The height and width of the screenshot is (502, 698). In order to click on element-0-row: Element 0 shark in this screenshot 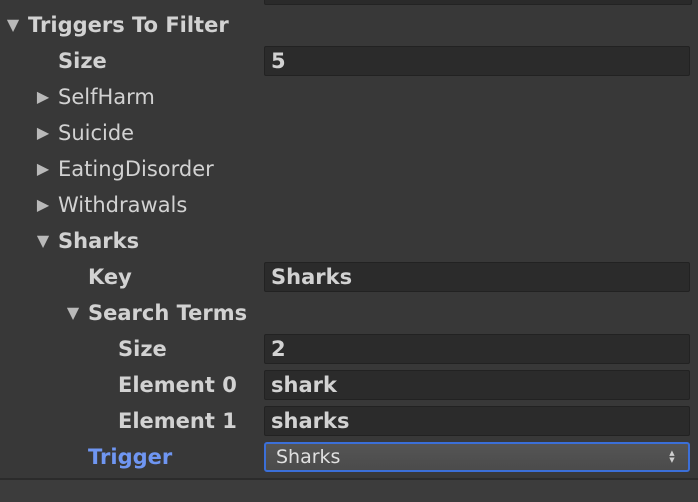, I will do `click(349, 385)`.